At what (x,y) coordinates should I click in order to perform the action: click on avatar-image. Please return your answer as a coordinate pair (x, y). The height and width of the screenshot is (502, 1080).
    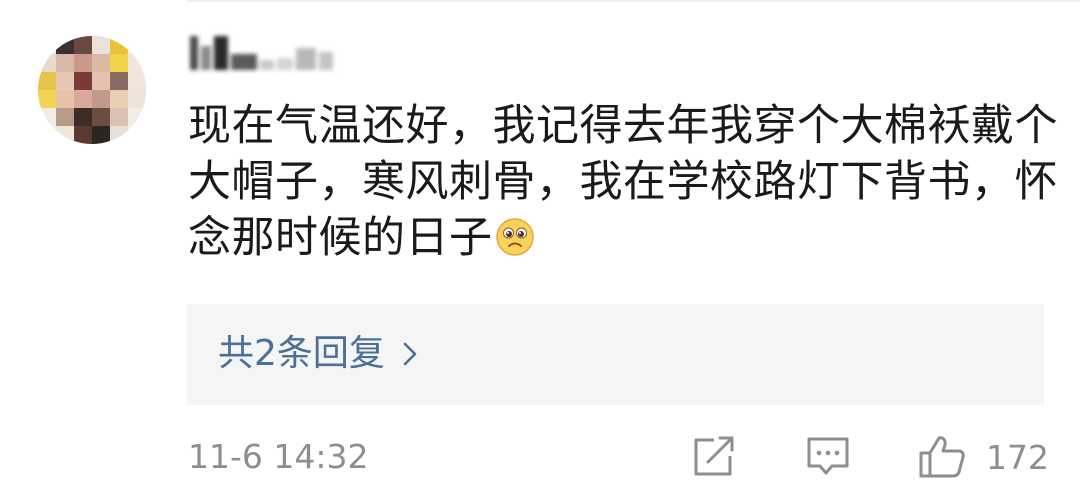
    Looking at the image, I should click on (92, 90).